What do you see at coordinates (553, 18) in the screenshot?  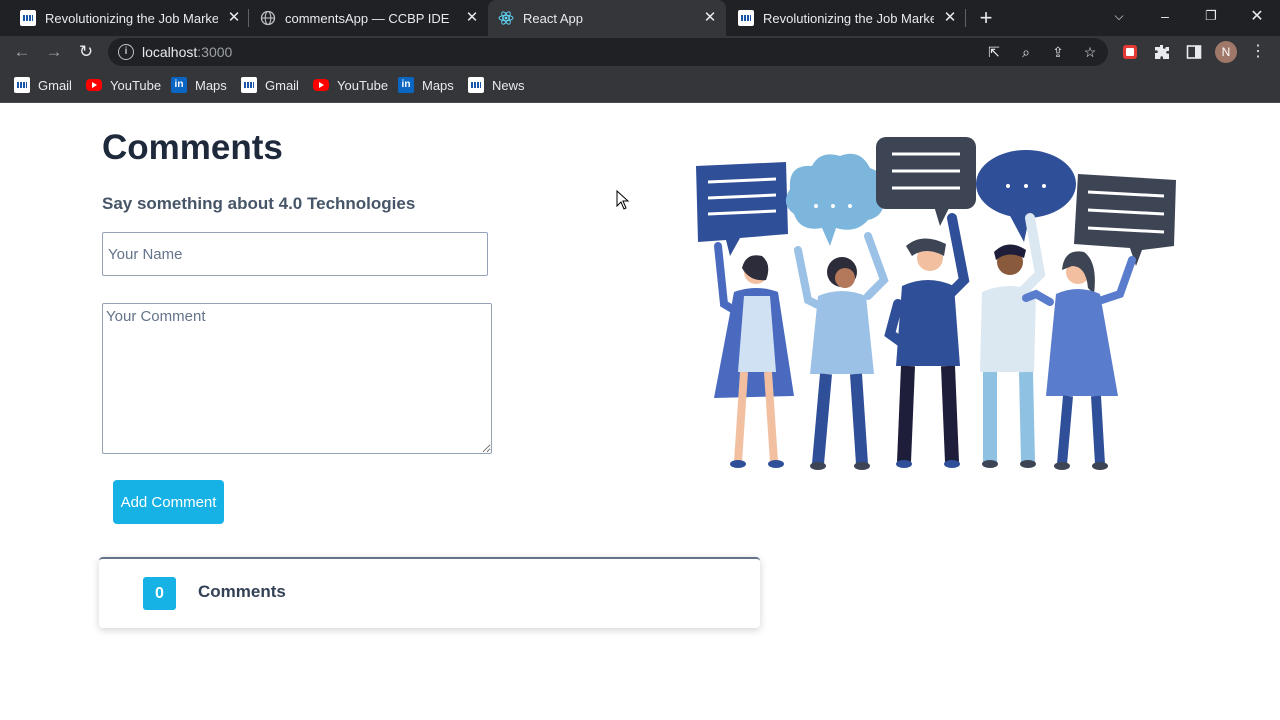 I see `tab-title: React App` at bounding box center [553, 18].